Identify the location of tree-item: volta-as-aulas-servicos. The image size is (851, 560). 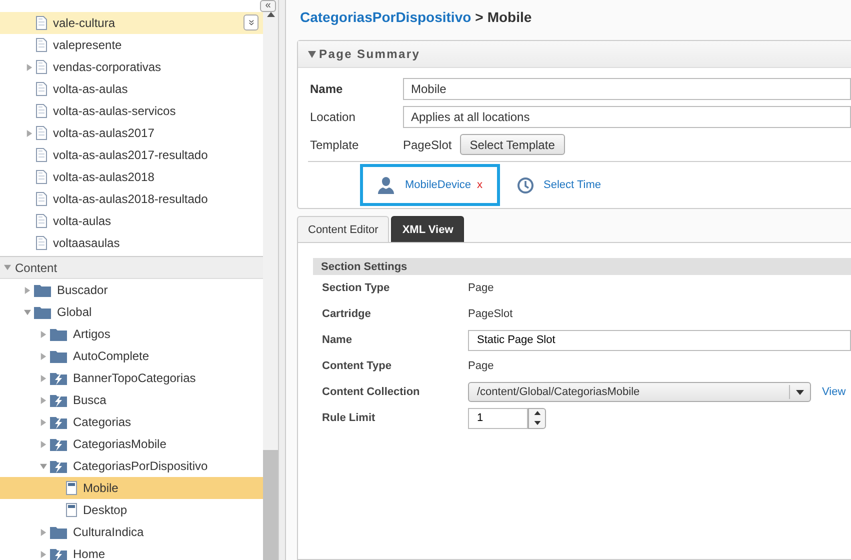
(131, 111).